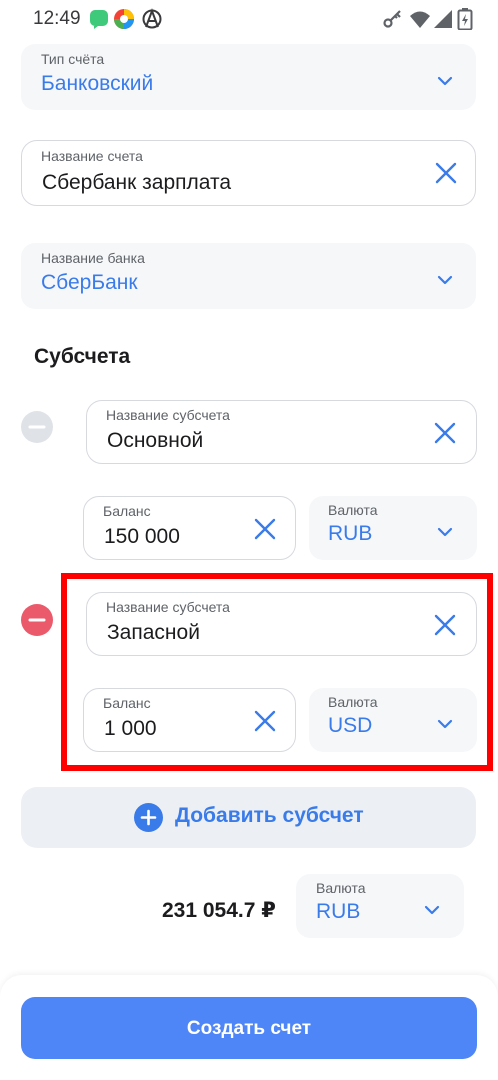  Describe the element at coordinates (248, 276) in the screenshot. I see `bank-name-select: Название банка СберБанк` at that location.